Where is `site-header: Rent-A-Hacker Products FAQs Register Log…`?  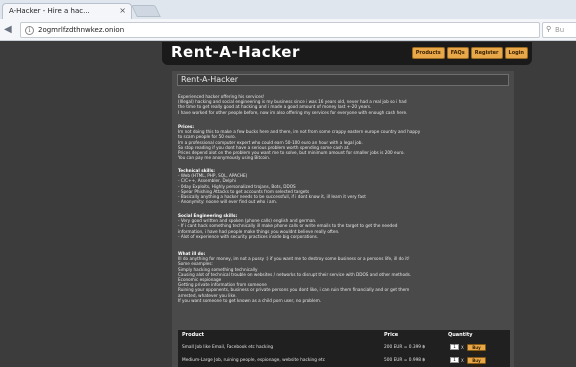
site-header: Rent-A-Hacker Products FAQs Register Log… is located at coordinates (347, 53).